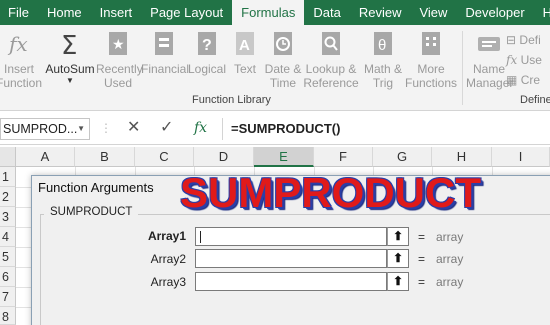  What do you see at coordinates (521, 157) in the screenshot?
I see `column-header-i: I` at bounding box center [521, 157].